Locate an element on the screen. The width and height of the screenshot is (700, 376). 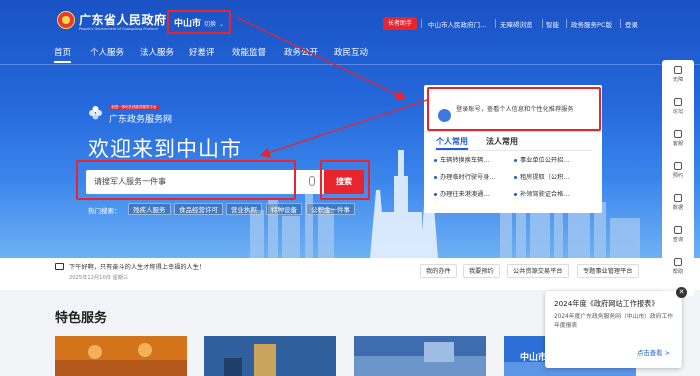
document-icon is located at coordinates (678, 198).